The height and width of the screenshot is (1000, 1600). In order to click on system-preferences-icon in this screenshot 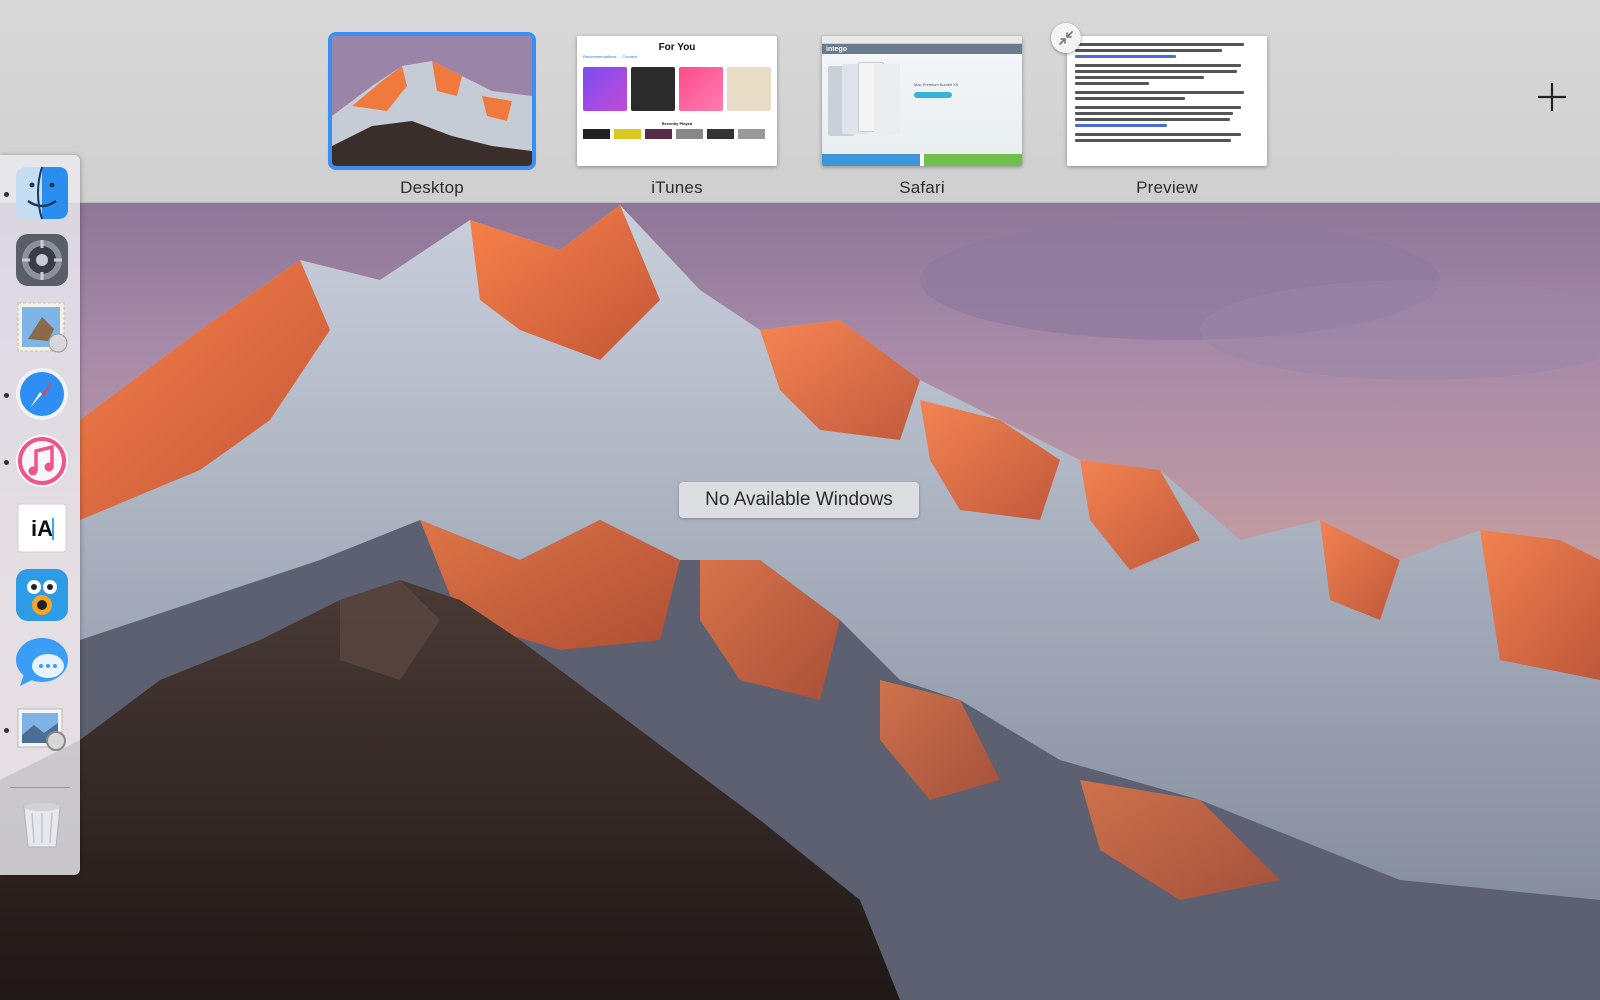, I will do `click(42, 260)`.